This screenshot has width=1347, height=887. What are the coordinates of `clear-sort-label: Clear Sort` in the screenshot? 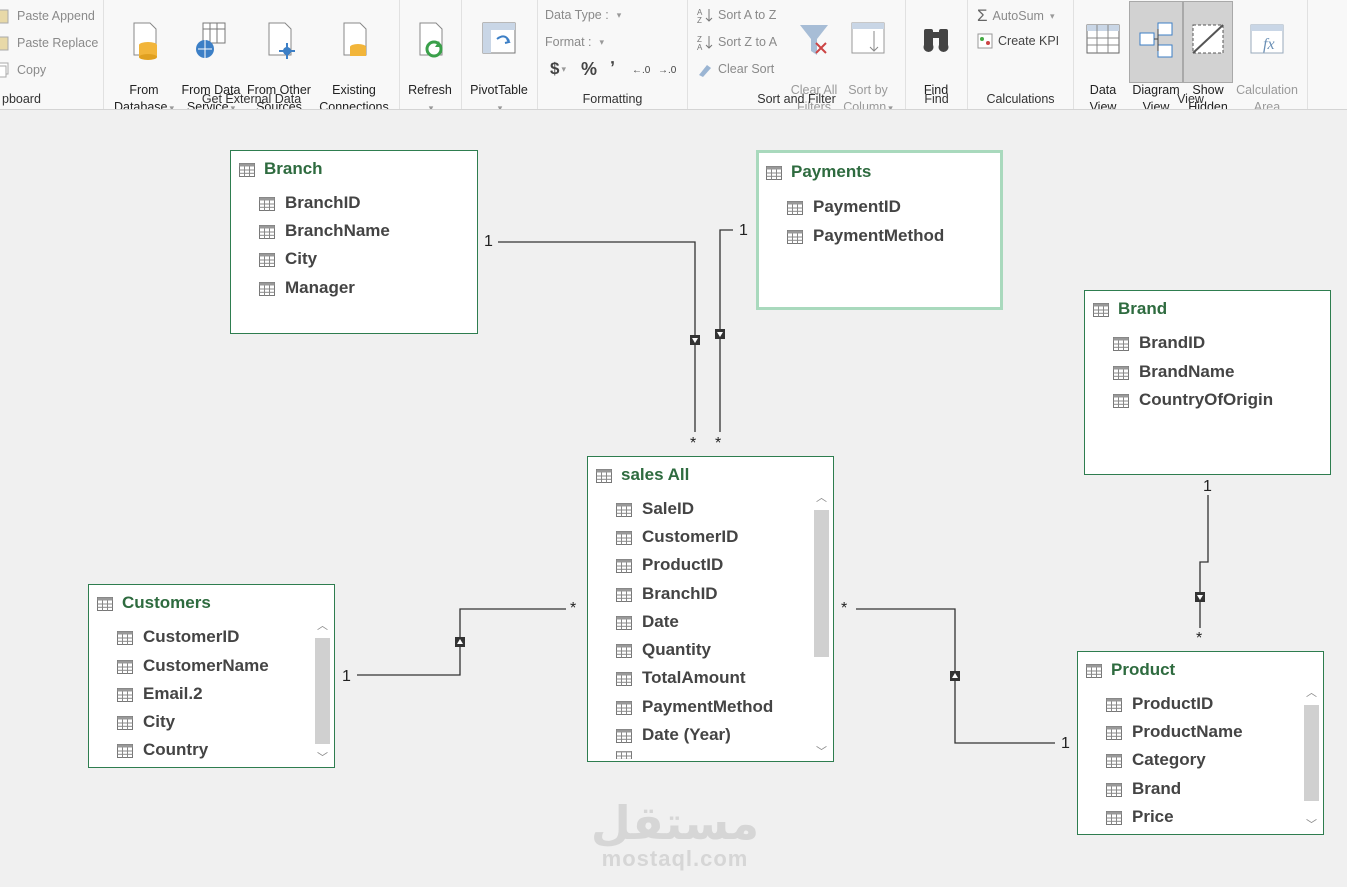 It's located at (746, 69).